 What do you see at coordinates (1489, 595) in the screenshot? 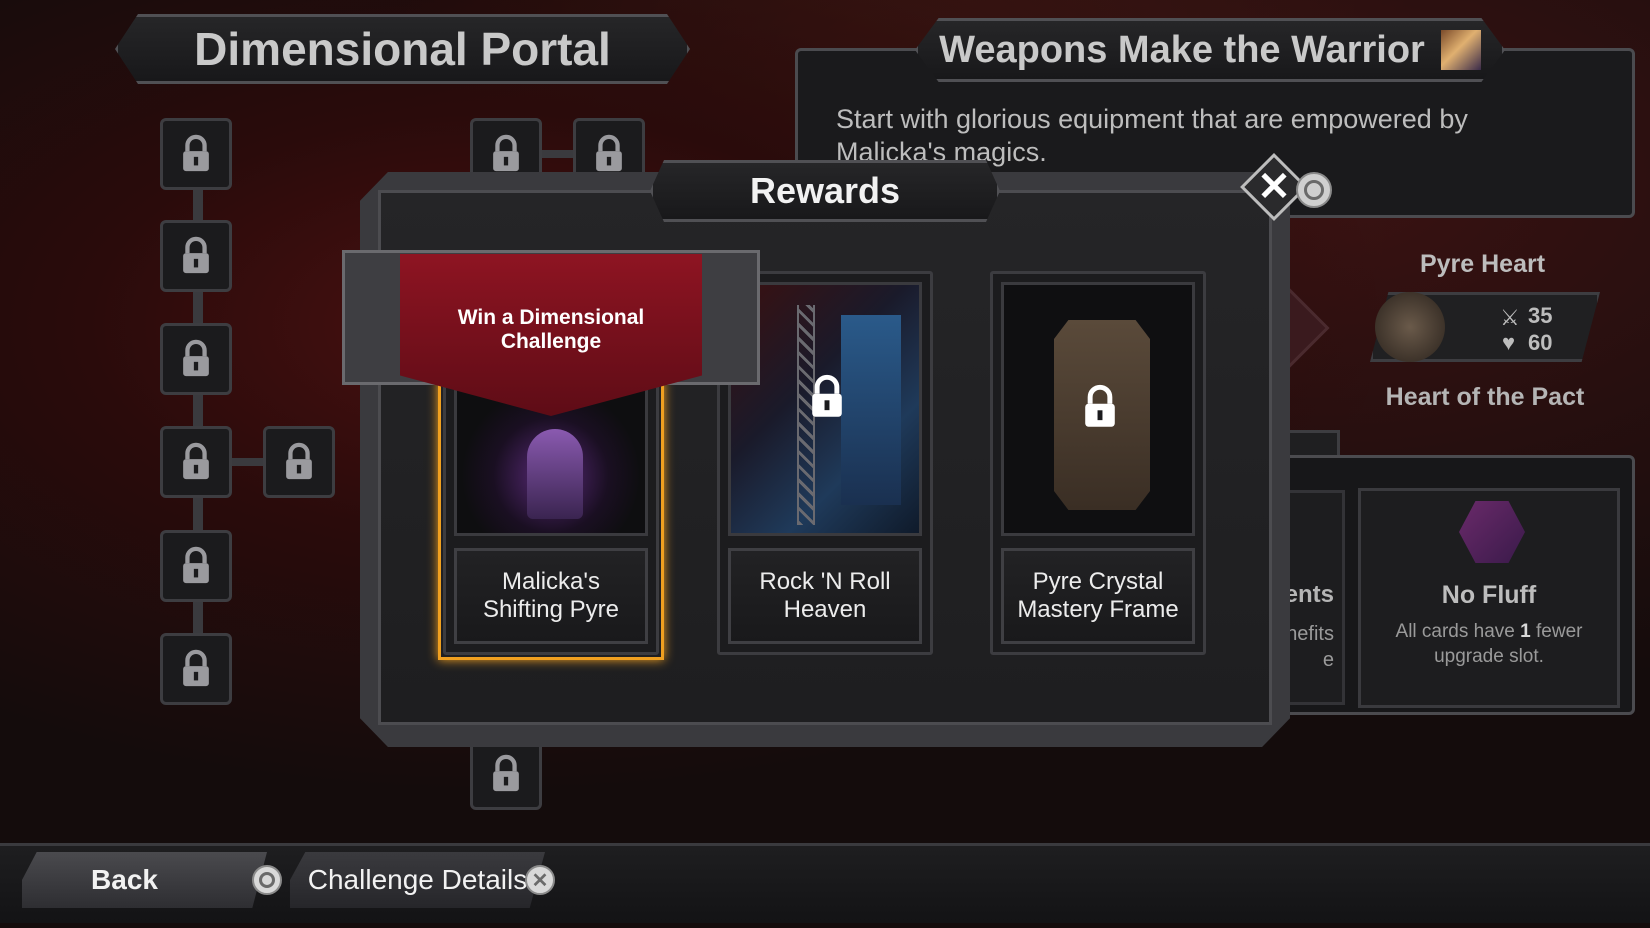
I see `no-fluff-title: No Fluff` at bounding box center [1489, 595].